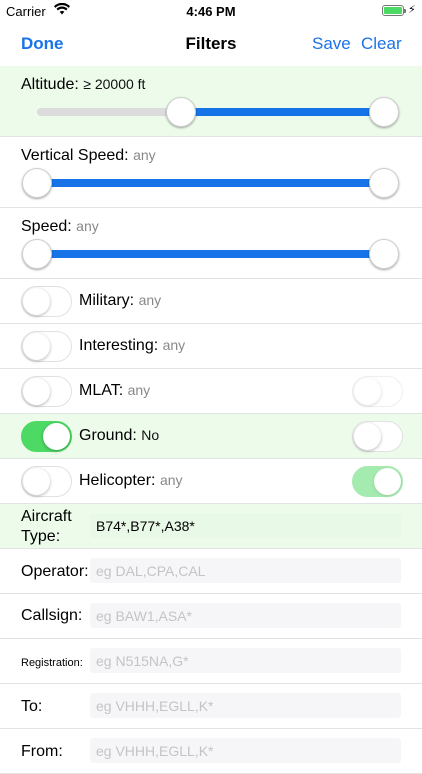  What do you see at coordinates (115, 390) in the screenshot?
I see `mlat-label: MLAT: any` at bounding box center [115, 390].